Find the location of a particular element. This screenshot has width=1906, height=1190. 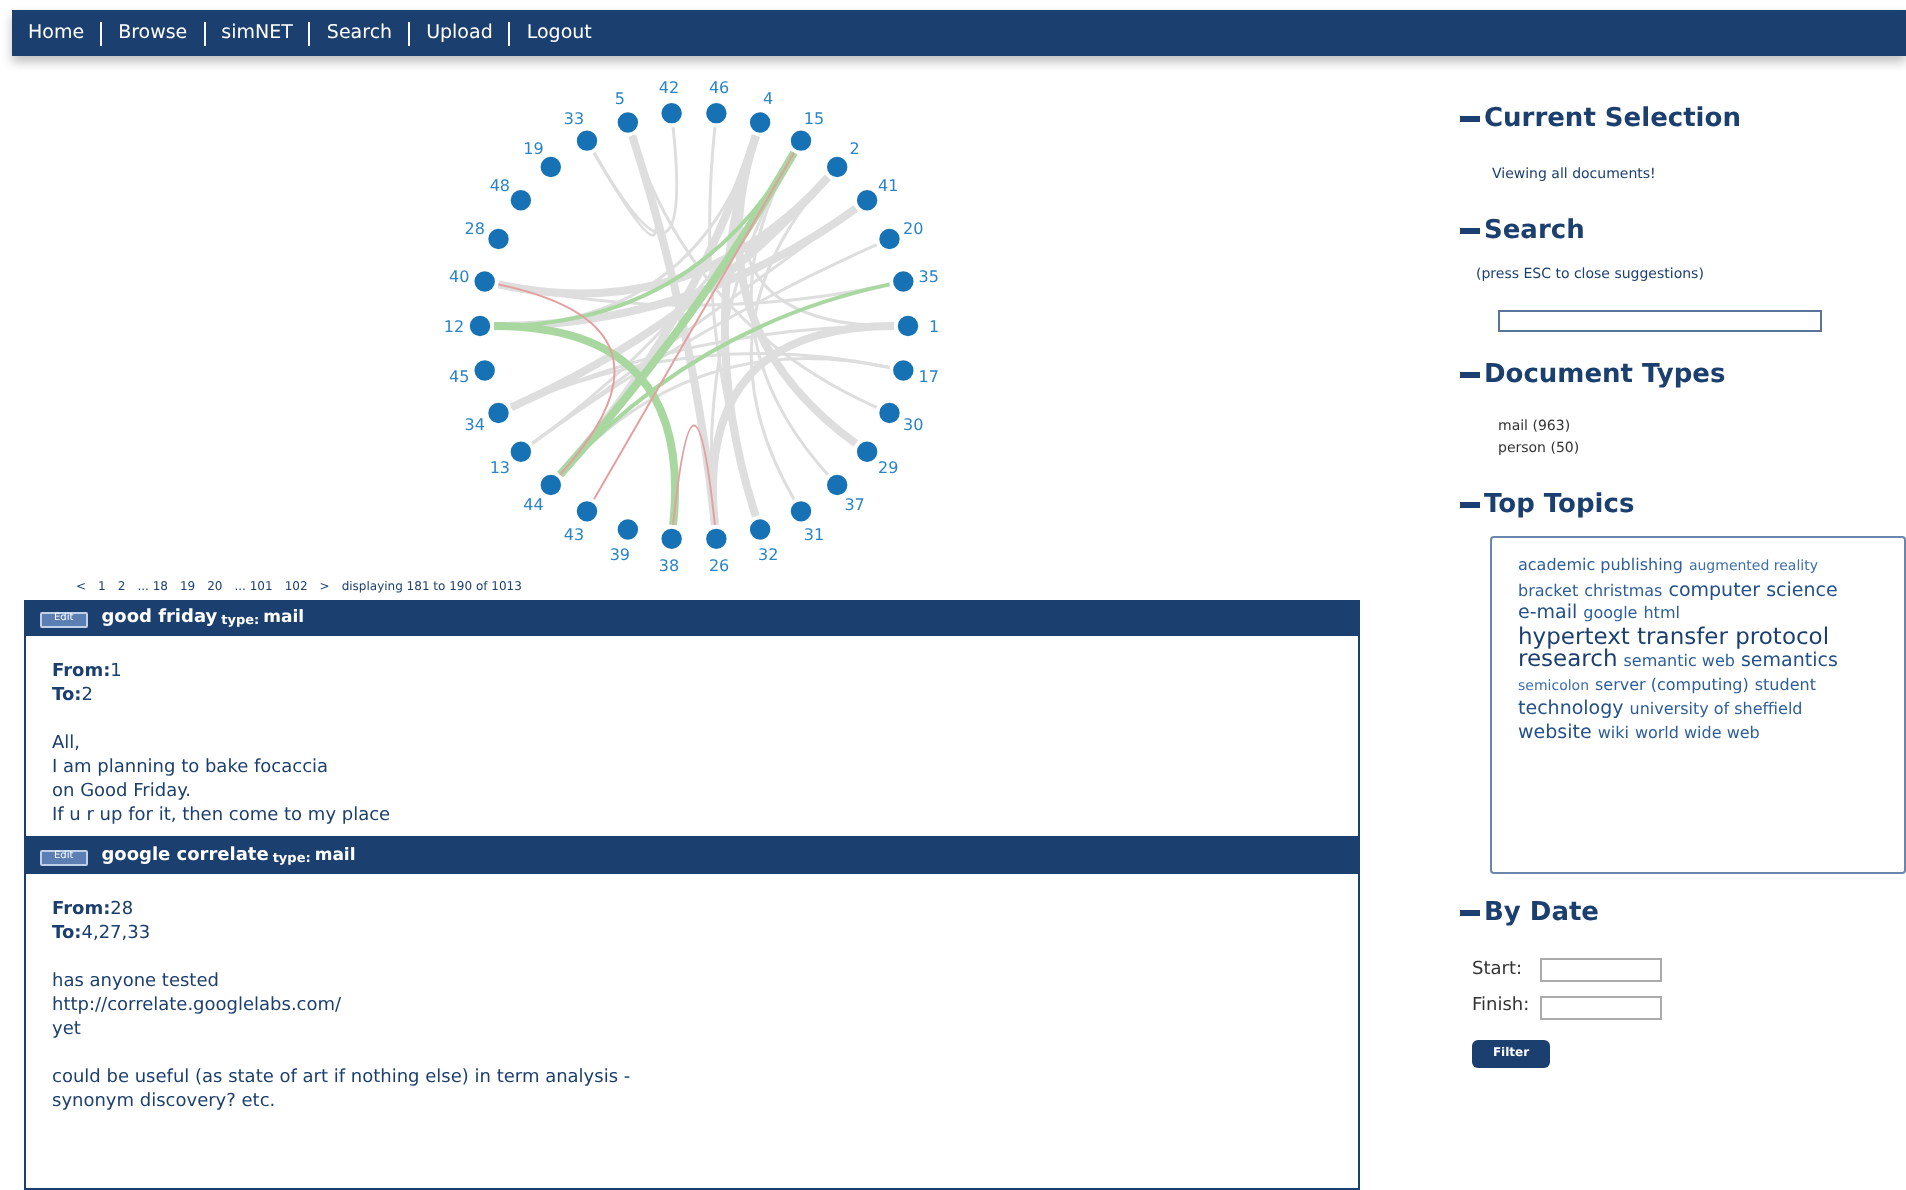

to-value: 2 is located at coordinates (87, 696).